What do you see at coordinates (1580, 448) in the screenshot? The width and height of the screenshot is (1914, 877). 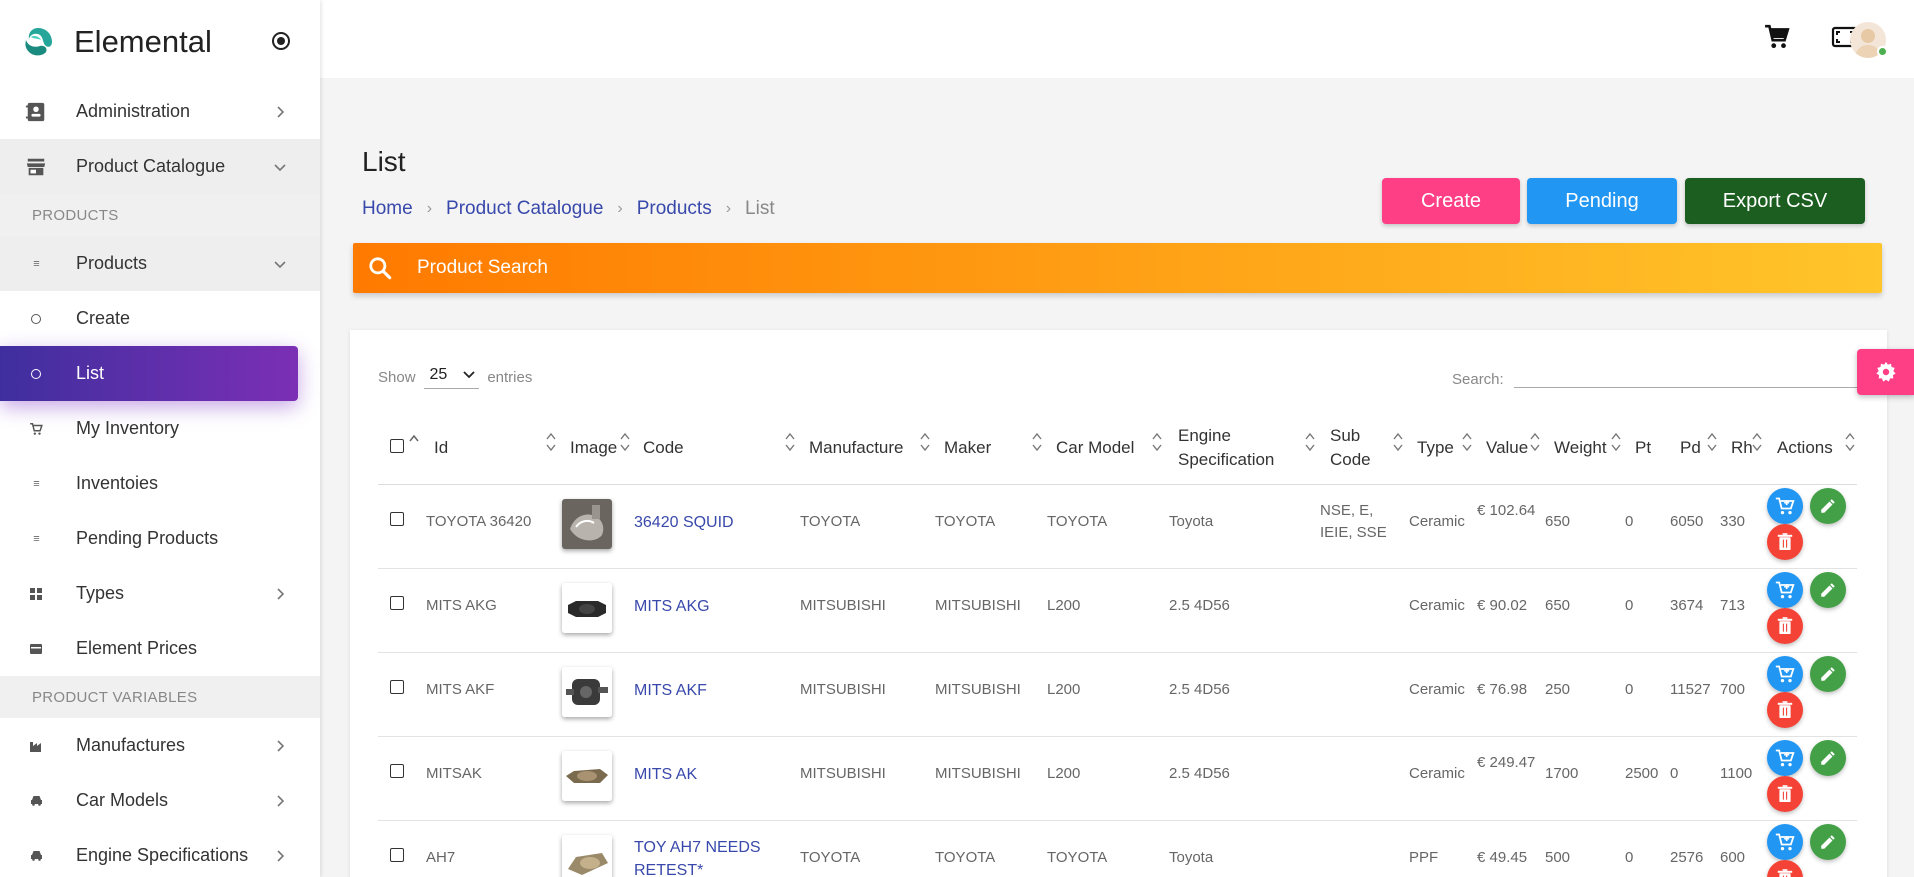 I see `column-header-weight: Weight` at bounding box center [1580, 448].